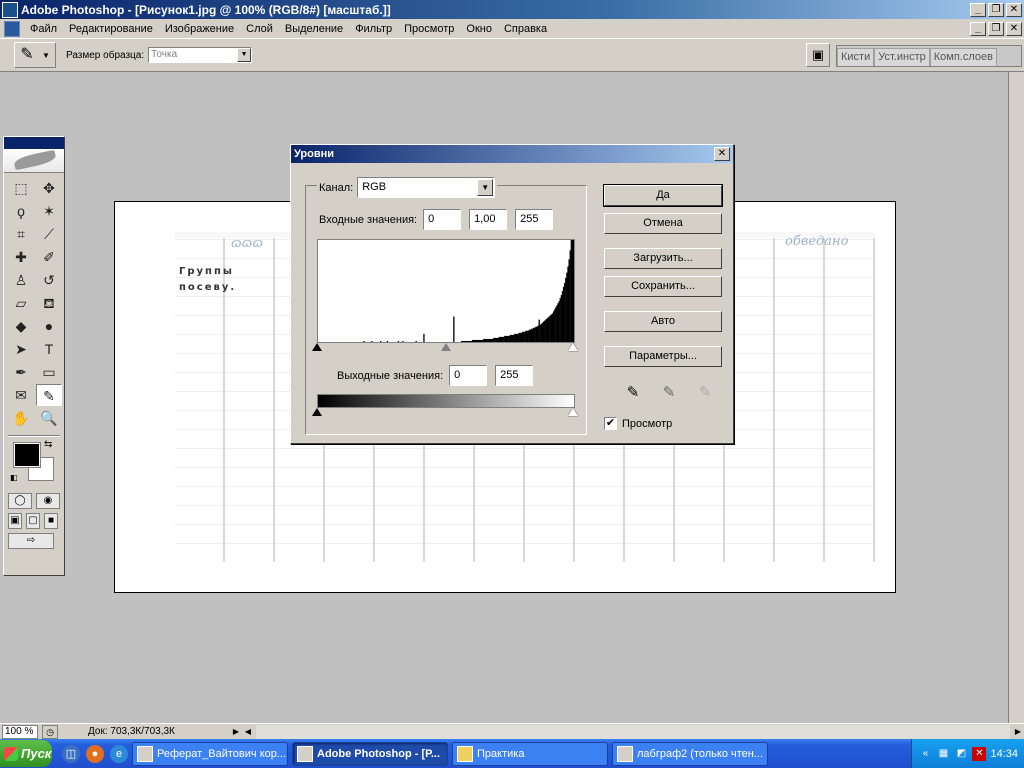 The width and height of the screenshot is (1024, 768). What do you see at coordinates (633, 731) in the screenshot?
I see `horizontal-scrollbar` at bounding box center [633, 731].